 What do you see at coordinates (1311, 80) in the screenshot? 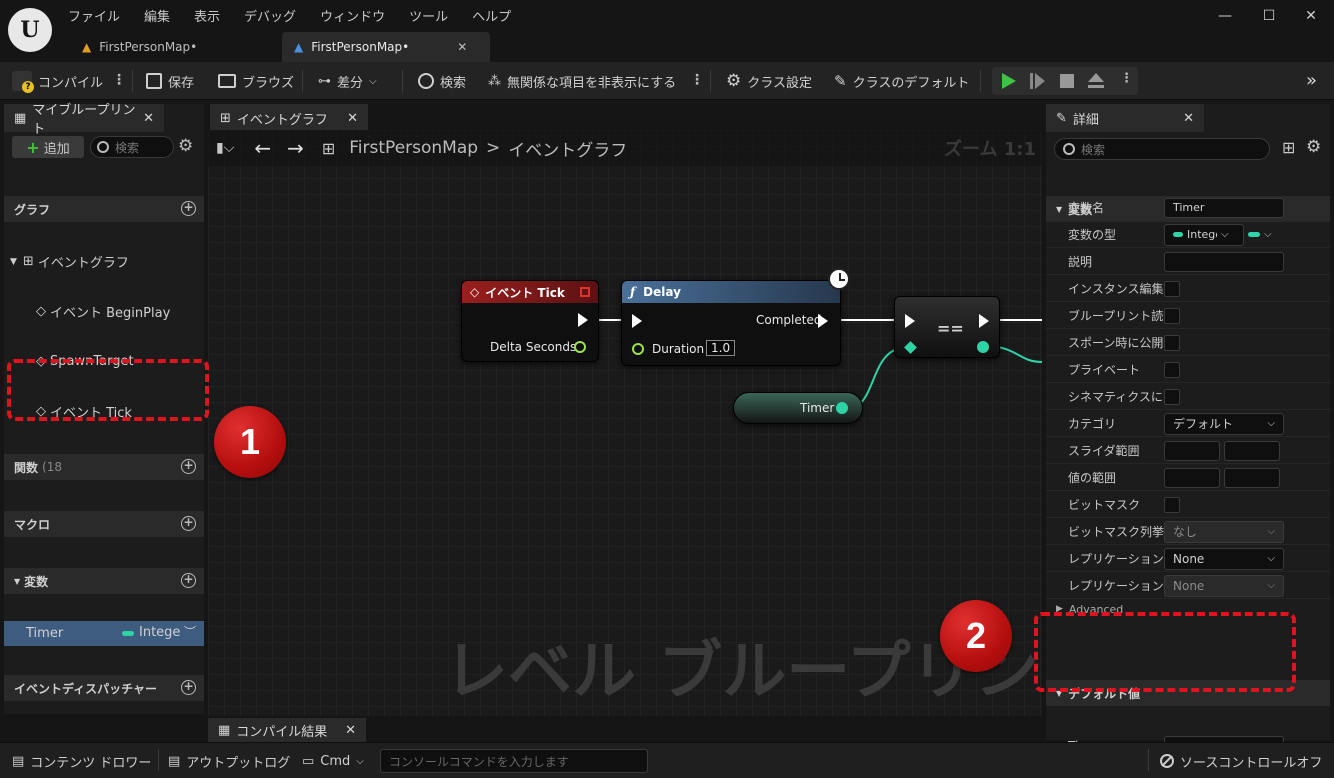
I see `expand-toolbar-icon: »` at bounding box center [1311, 80].